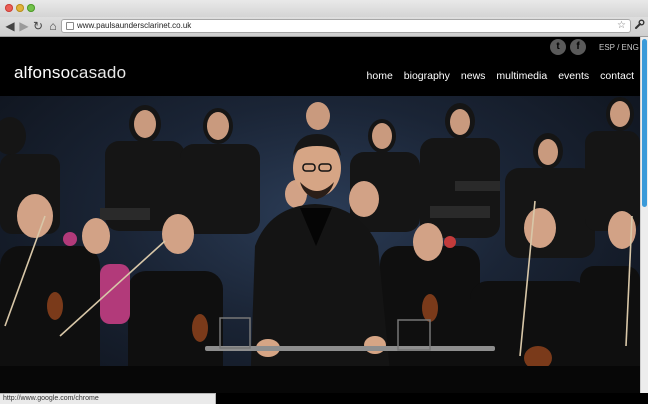  I want to click on menu-item-contact: contact, so click(617, 76).